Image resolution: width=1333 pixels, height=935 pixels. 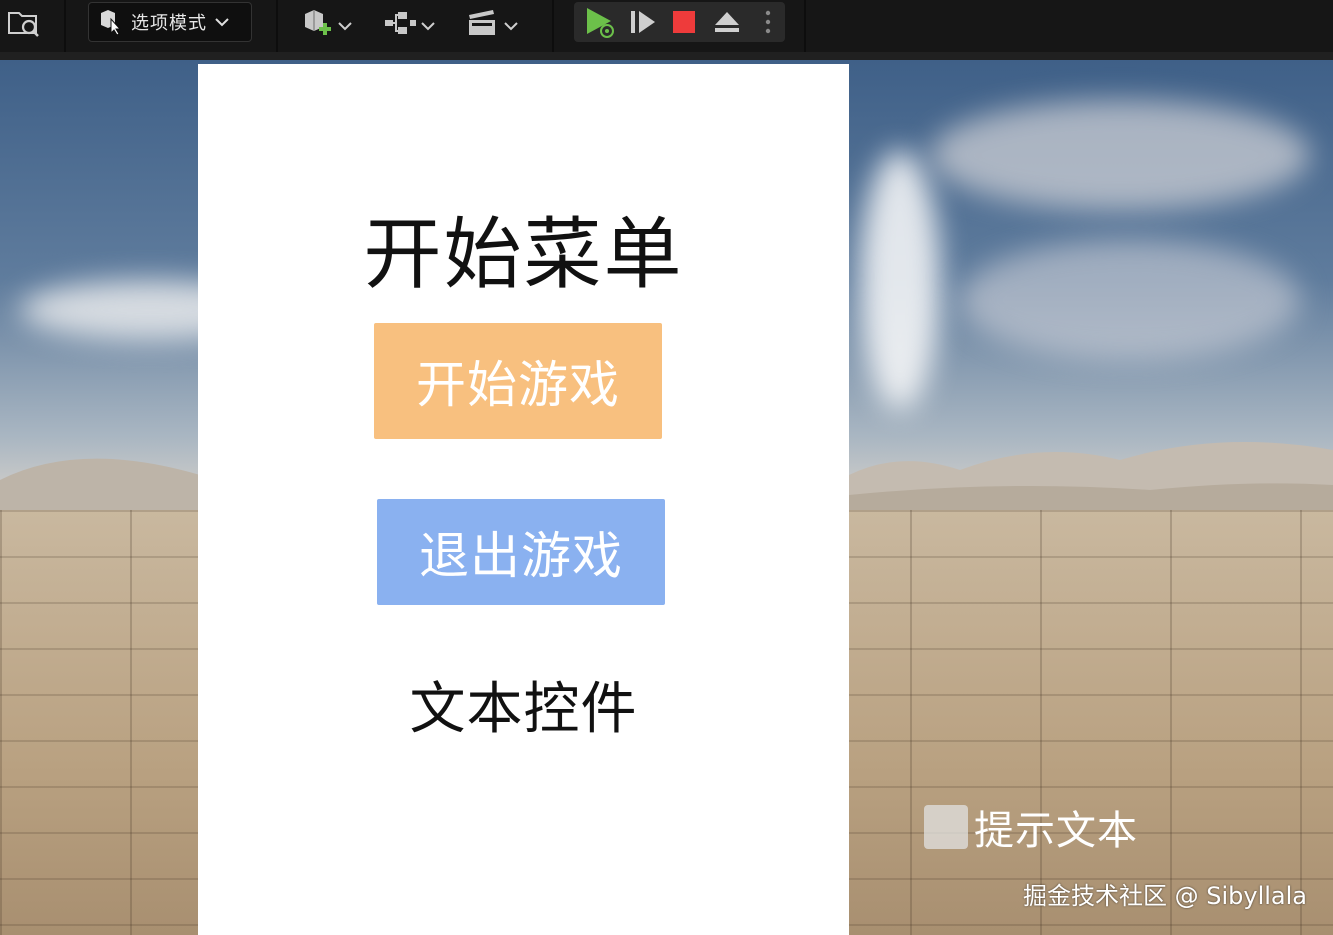 What do you see at coordinates (946, 827) in the screenshot?
I see `hint-checkbox` at bounding box center [946, 827].